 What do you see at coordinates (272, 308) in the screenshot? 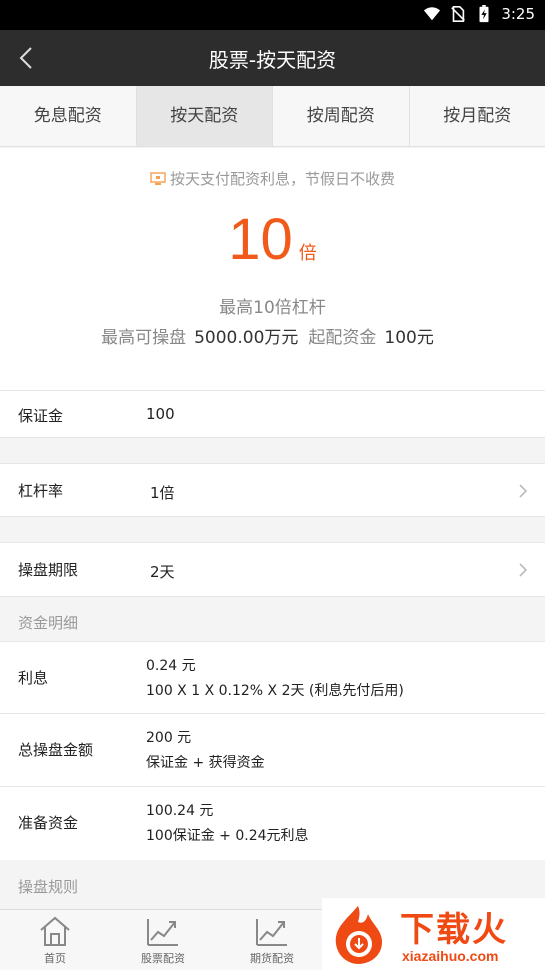
I see `max-leverage: 最高10倍杠杆` at bounding box center [272, 308].